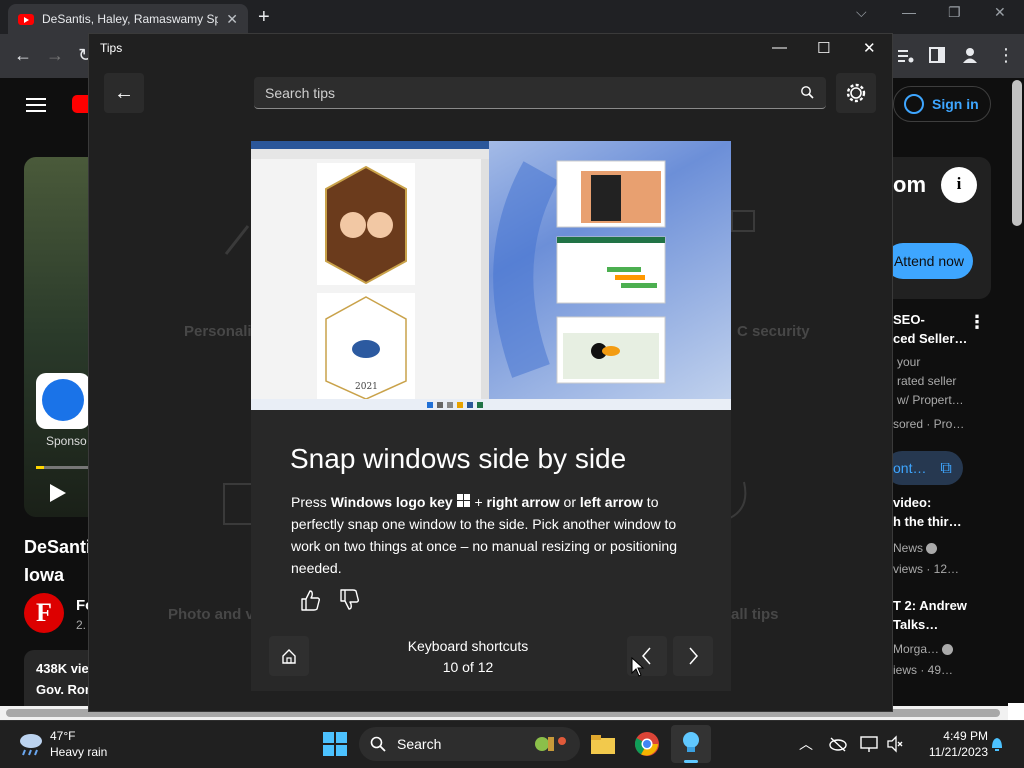 This screenshot has height=768, width=1024. I want to click on weather-desc: Heavy rain, so click(78, 752).